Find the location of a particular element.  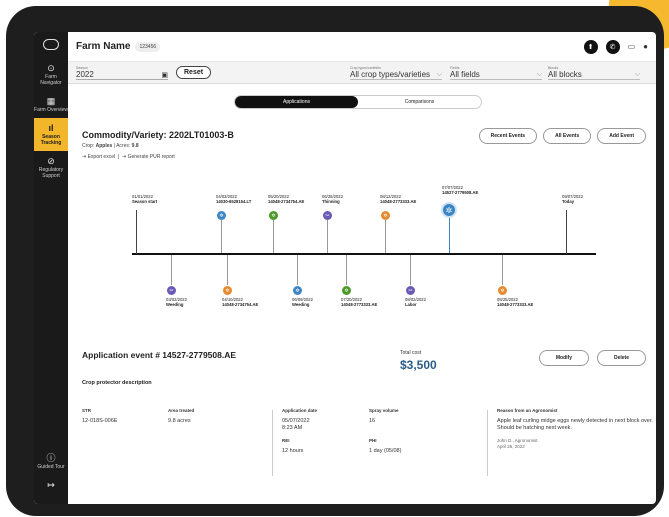

total-cost-value: $3,500 is located at coordinates (418, 365).